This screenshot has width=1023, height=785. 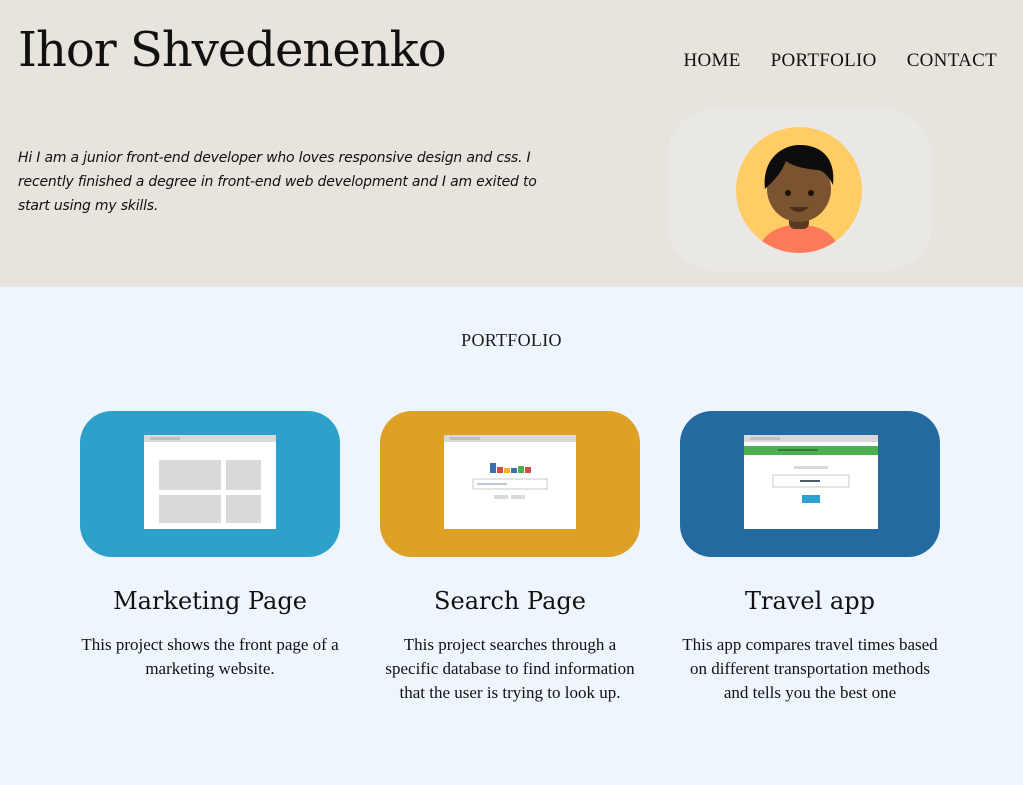 I want to click on marketing-page-icon, so click(x=210, y=482).